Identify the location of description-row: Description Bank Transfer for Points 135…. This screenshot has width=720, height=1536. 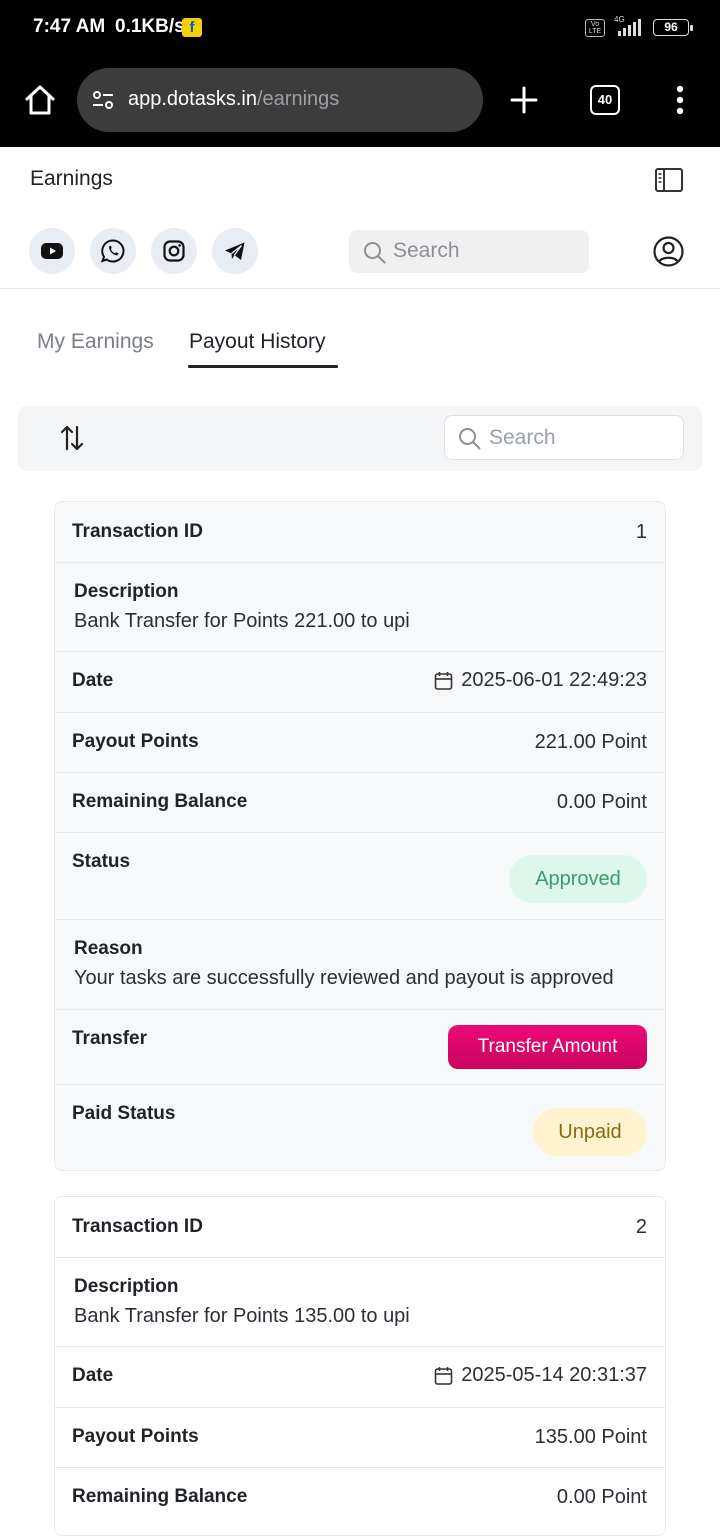
(360, 1302).